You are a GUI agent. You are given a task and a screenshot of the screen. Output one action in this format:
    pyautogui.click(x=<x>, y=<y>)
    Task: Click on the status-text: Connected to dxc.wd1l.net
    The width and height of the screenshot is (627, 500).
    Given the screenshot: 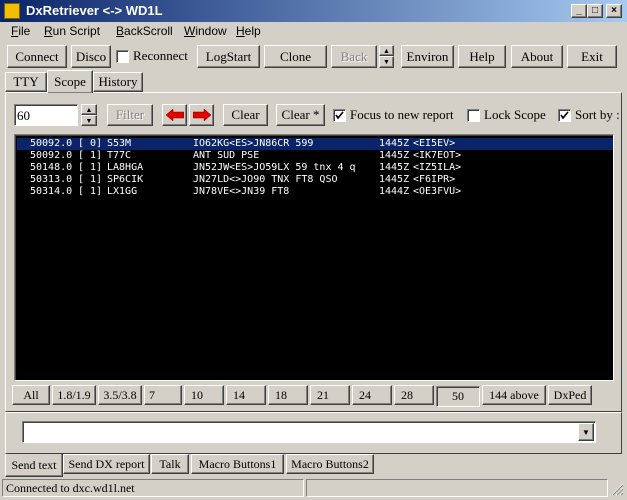 What is the action you would take?
    pyautogui.click(x=153, y=488)
    